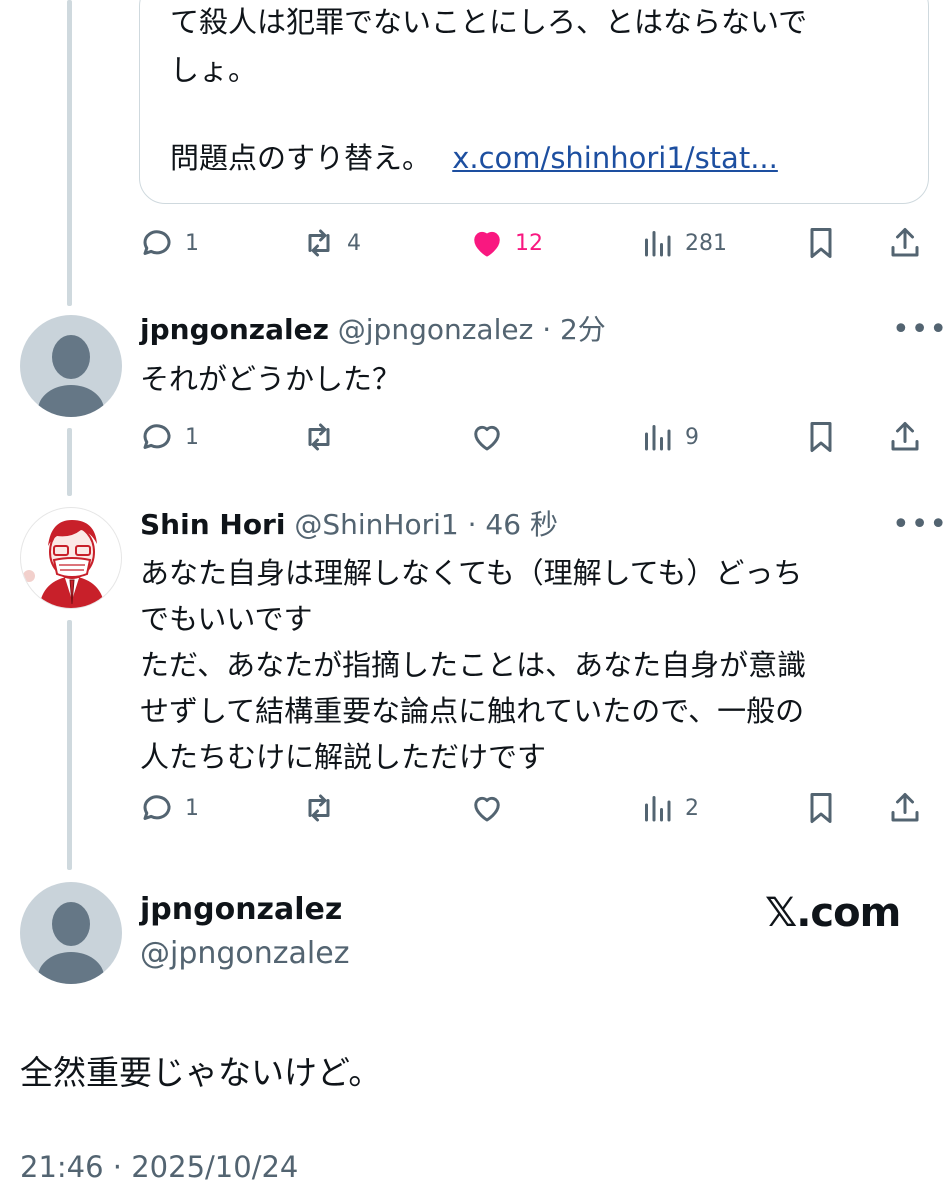  Describe the element at coordinates (506, 243) in the screenshot. I see `like-button: 12` at that location.